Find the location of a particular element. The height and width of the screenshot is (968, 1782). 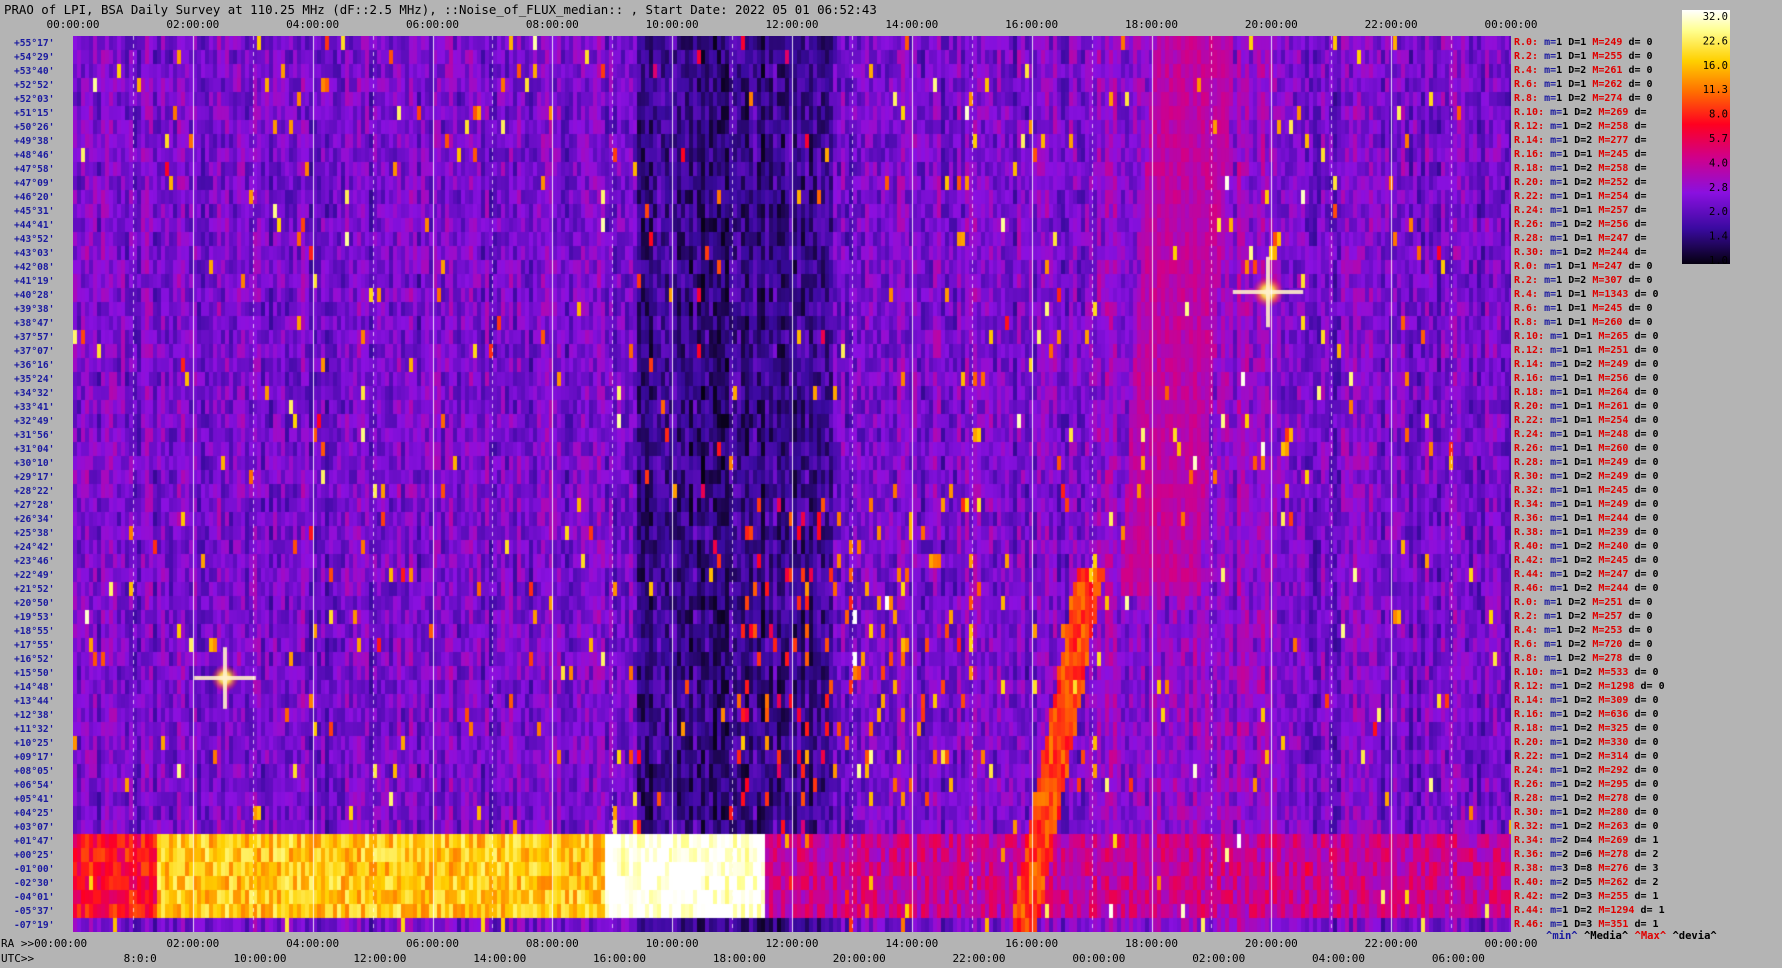

declination-label: +26°34' is located at coordinates (34, 519).